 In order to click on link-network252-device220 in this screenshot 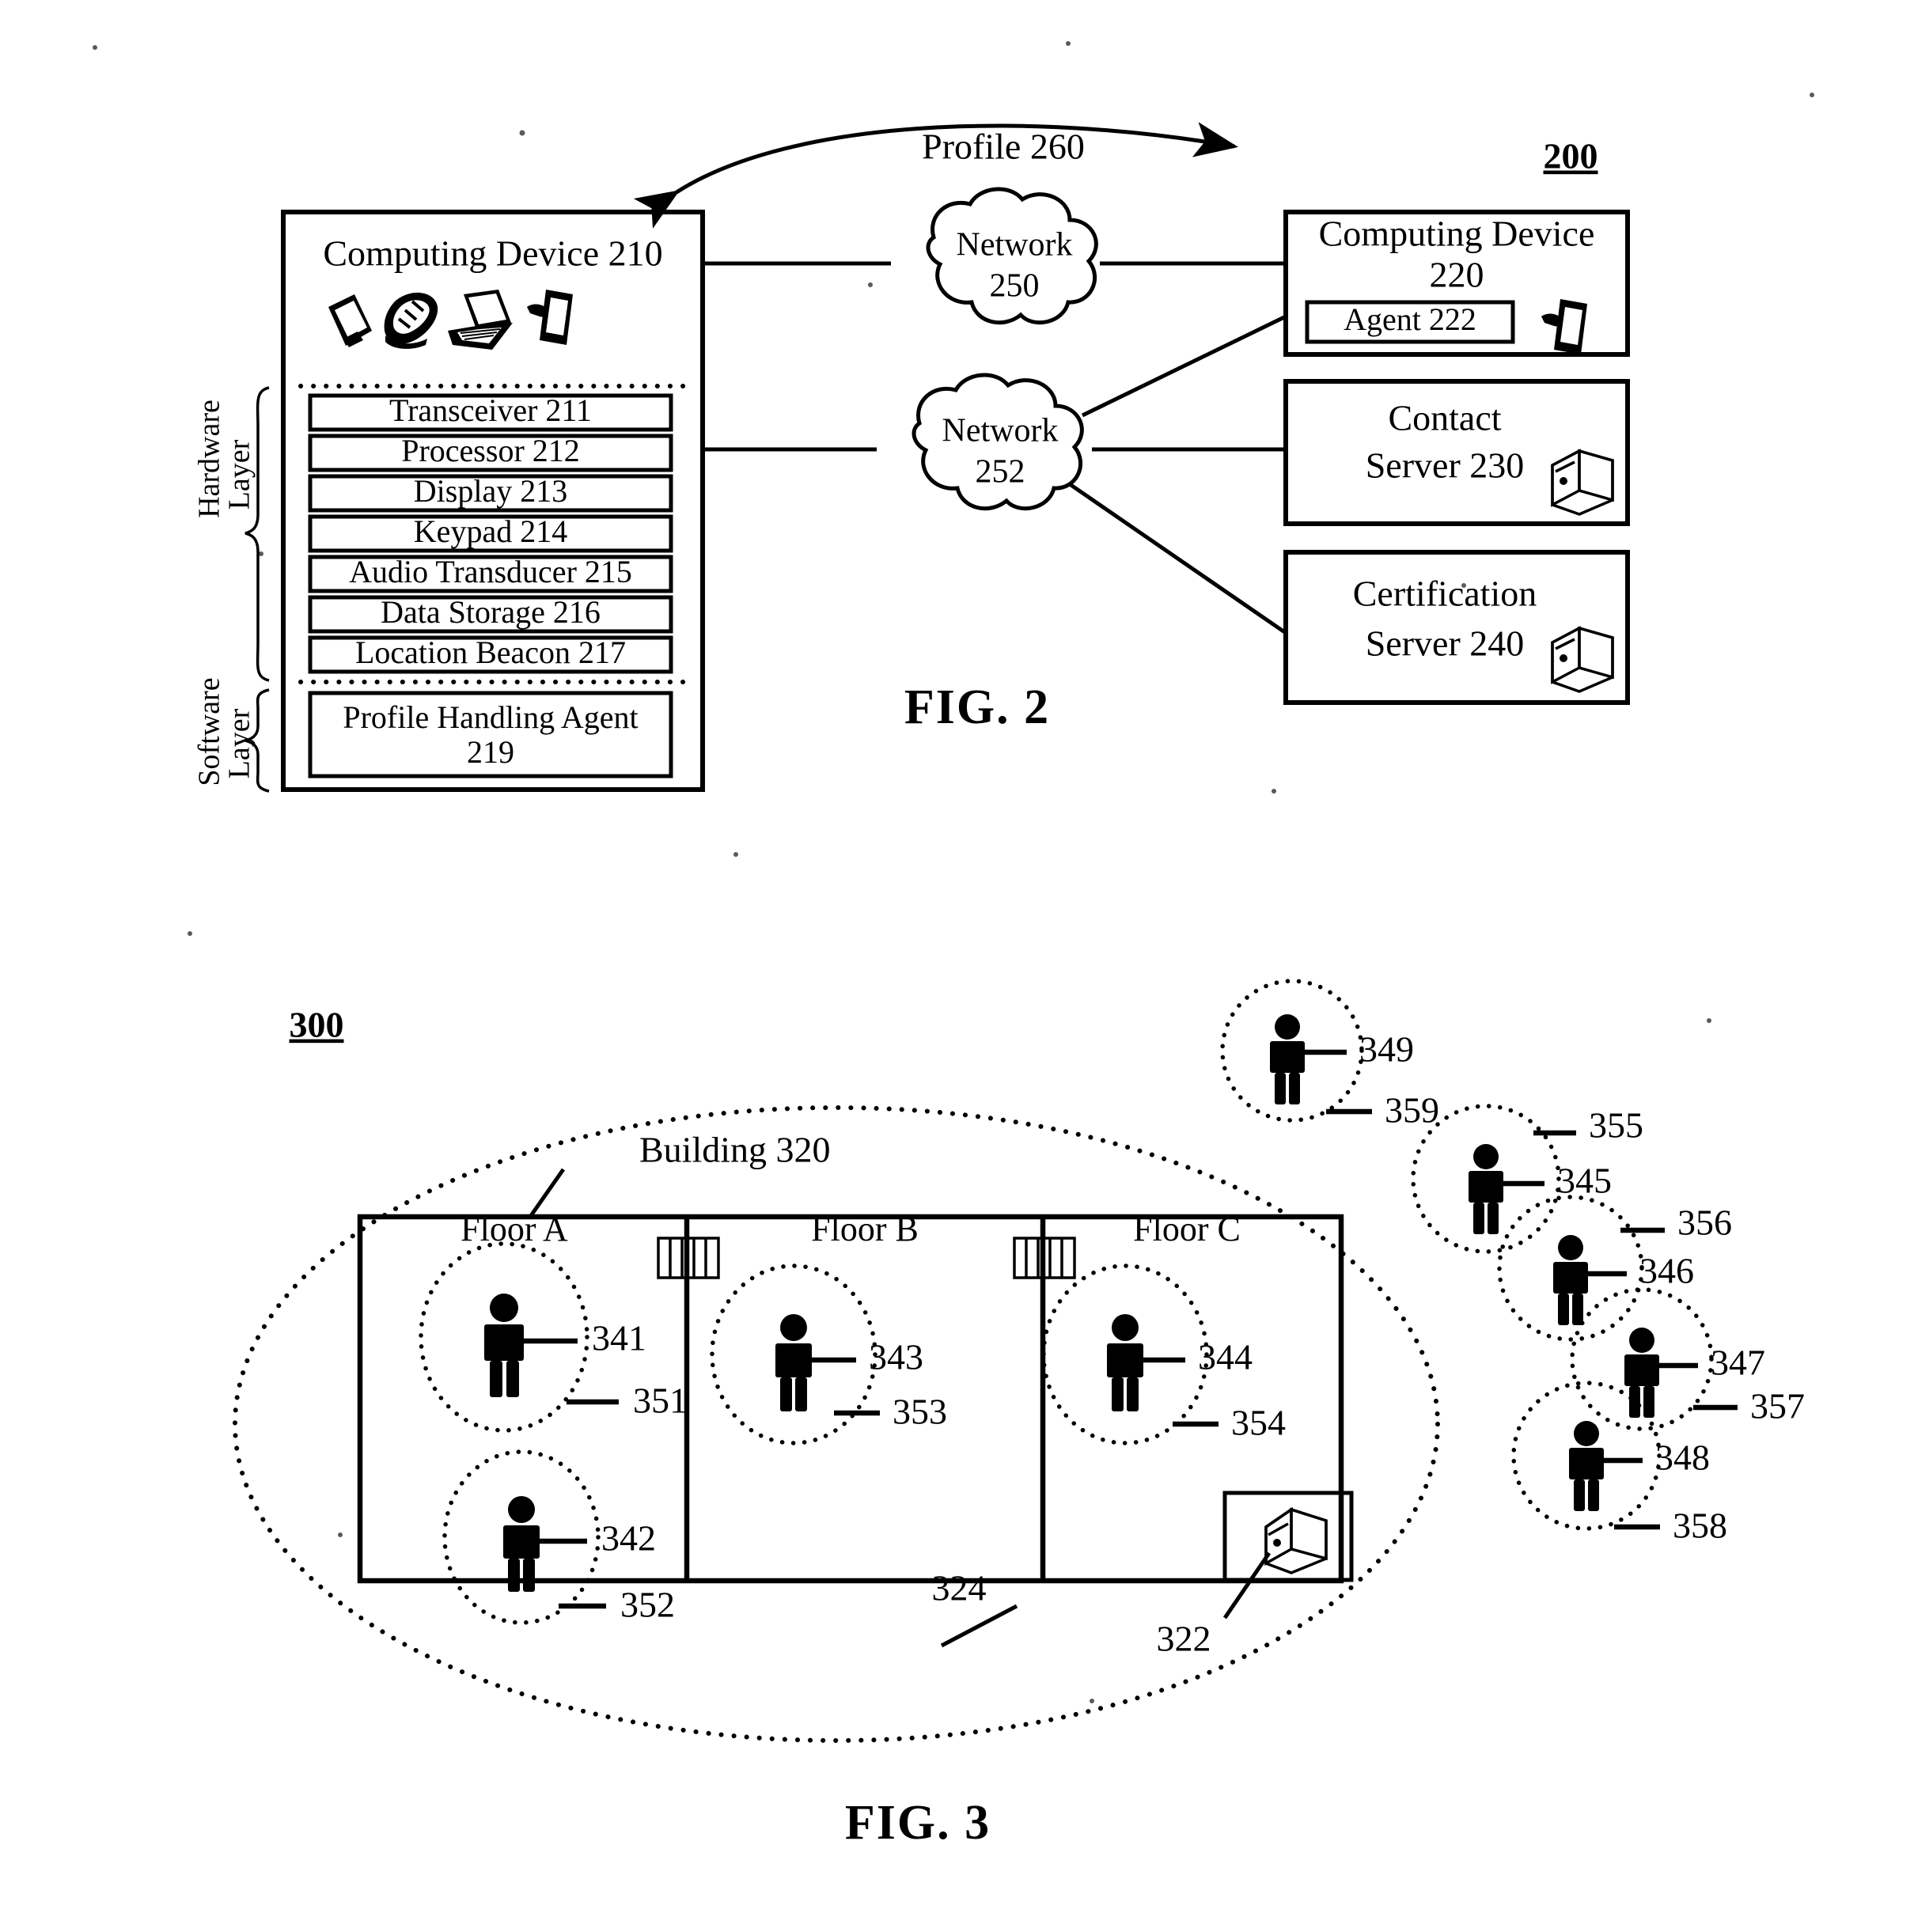, I will do `click(1184, 366)`.